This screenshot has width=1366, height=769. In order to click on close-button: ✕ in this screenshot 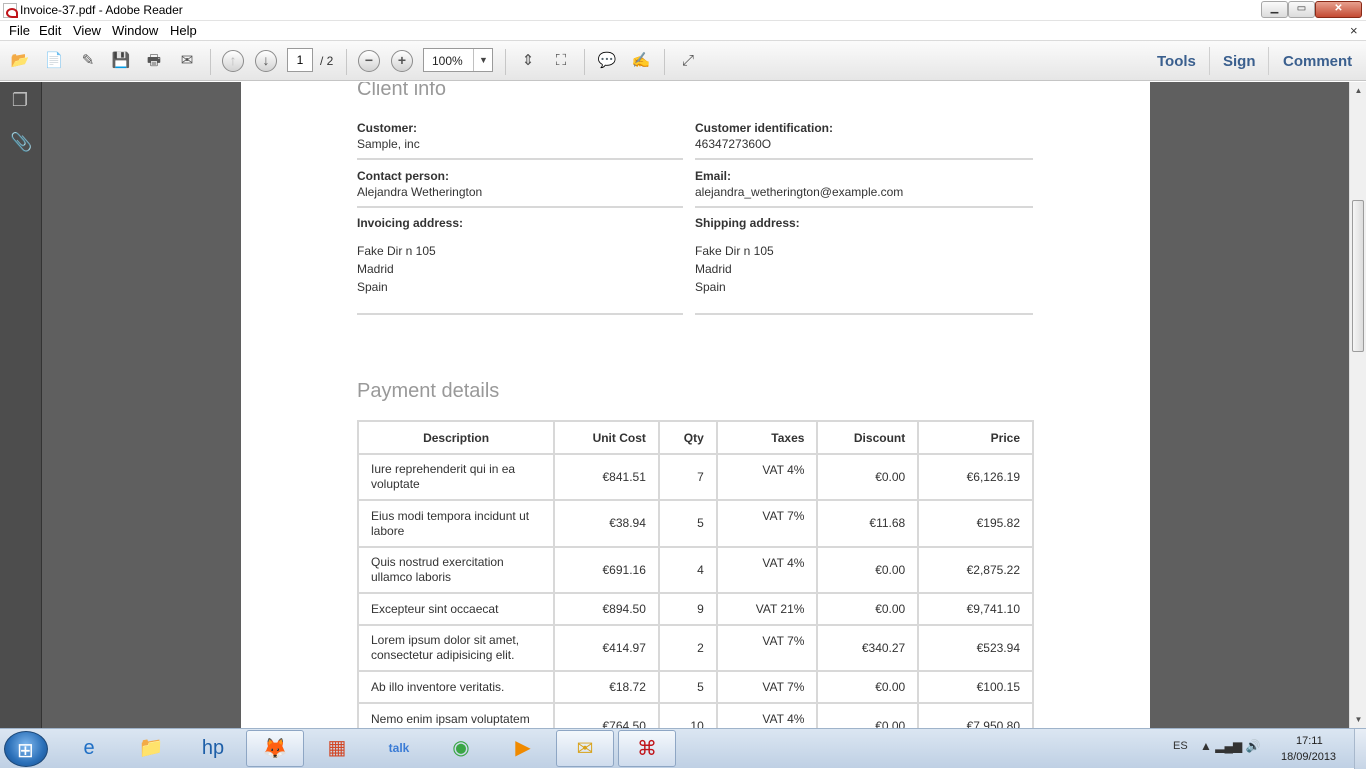, I will do `click(1338, 9)`.